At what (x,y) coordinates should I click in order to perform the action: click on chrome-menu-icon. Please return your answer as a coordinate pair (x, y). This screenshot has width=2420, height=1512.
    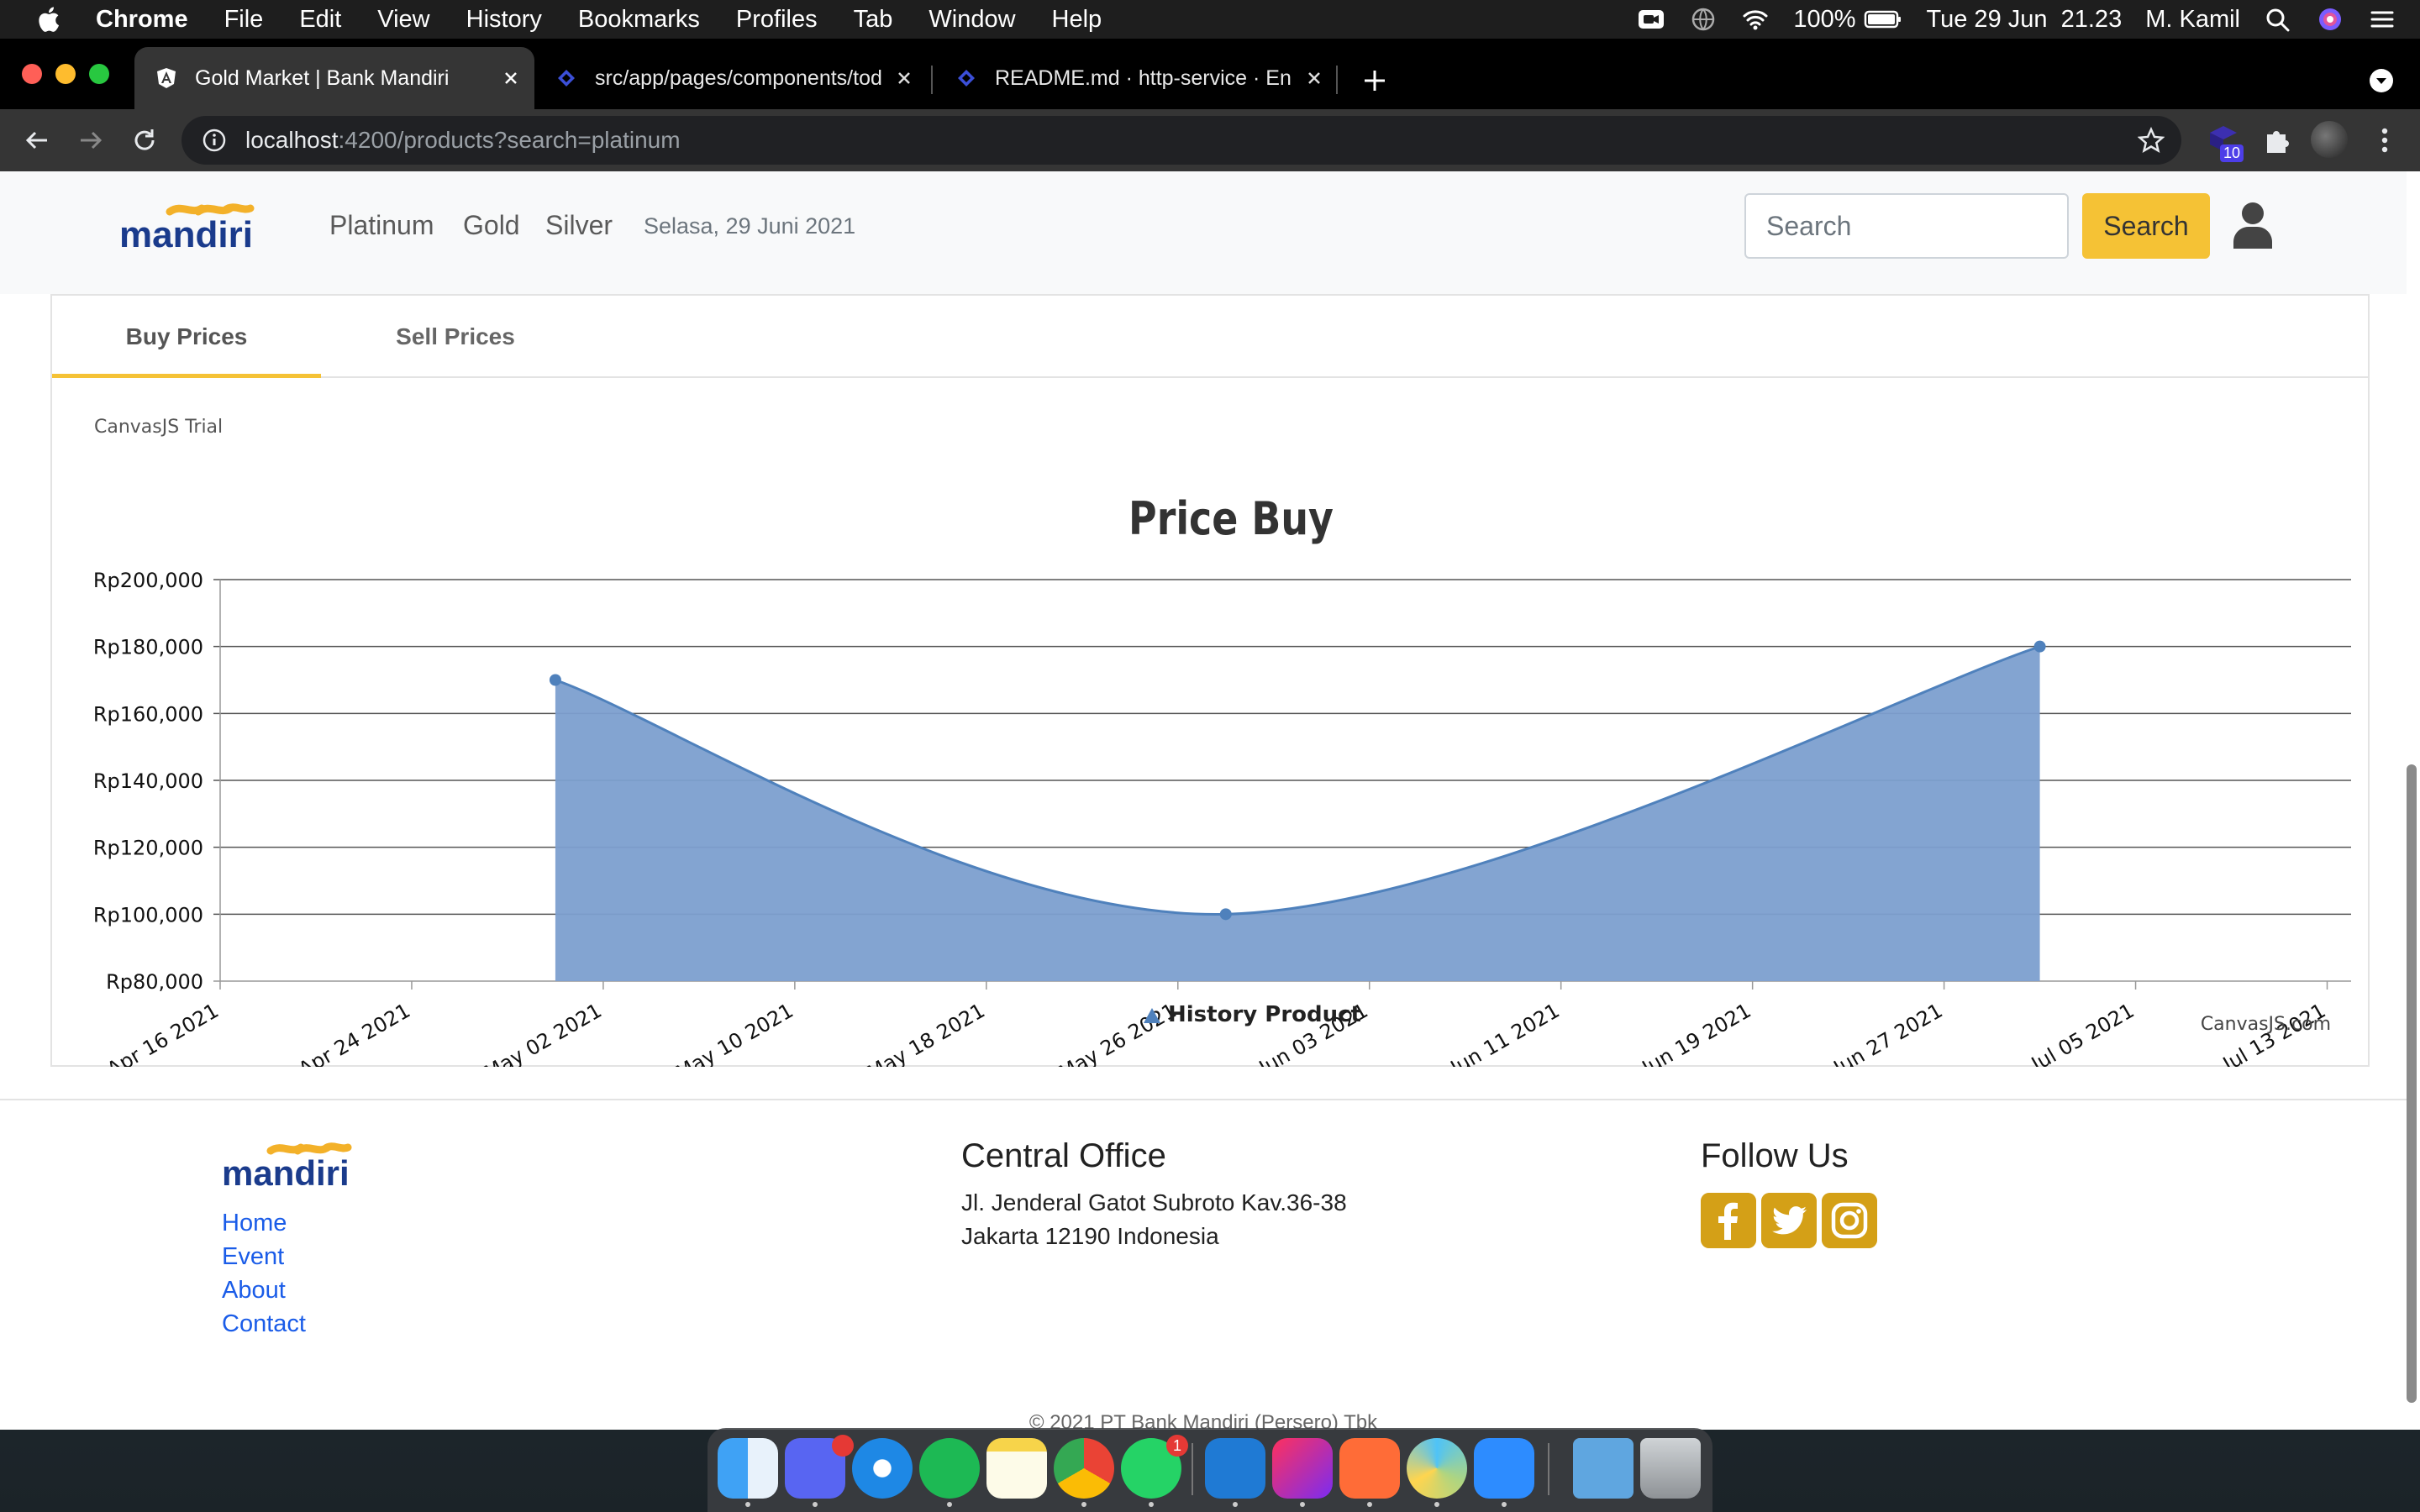
    Looking at the image, I should click on (2385, 140).